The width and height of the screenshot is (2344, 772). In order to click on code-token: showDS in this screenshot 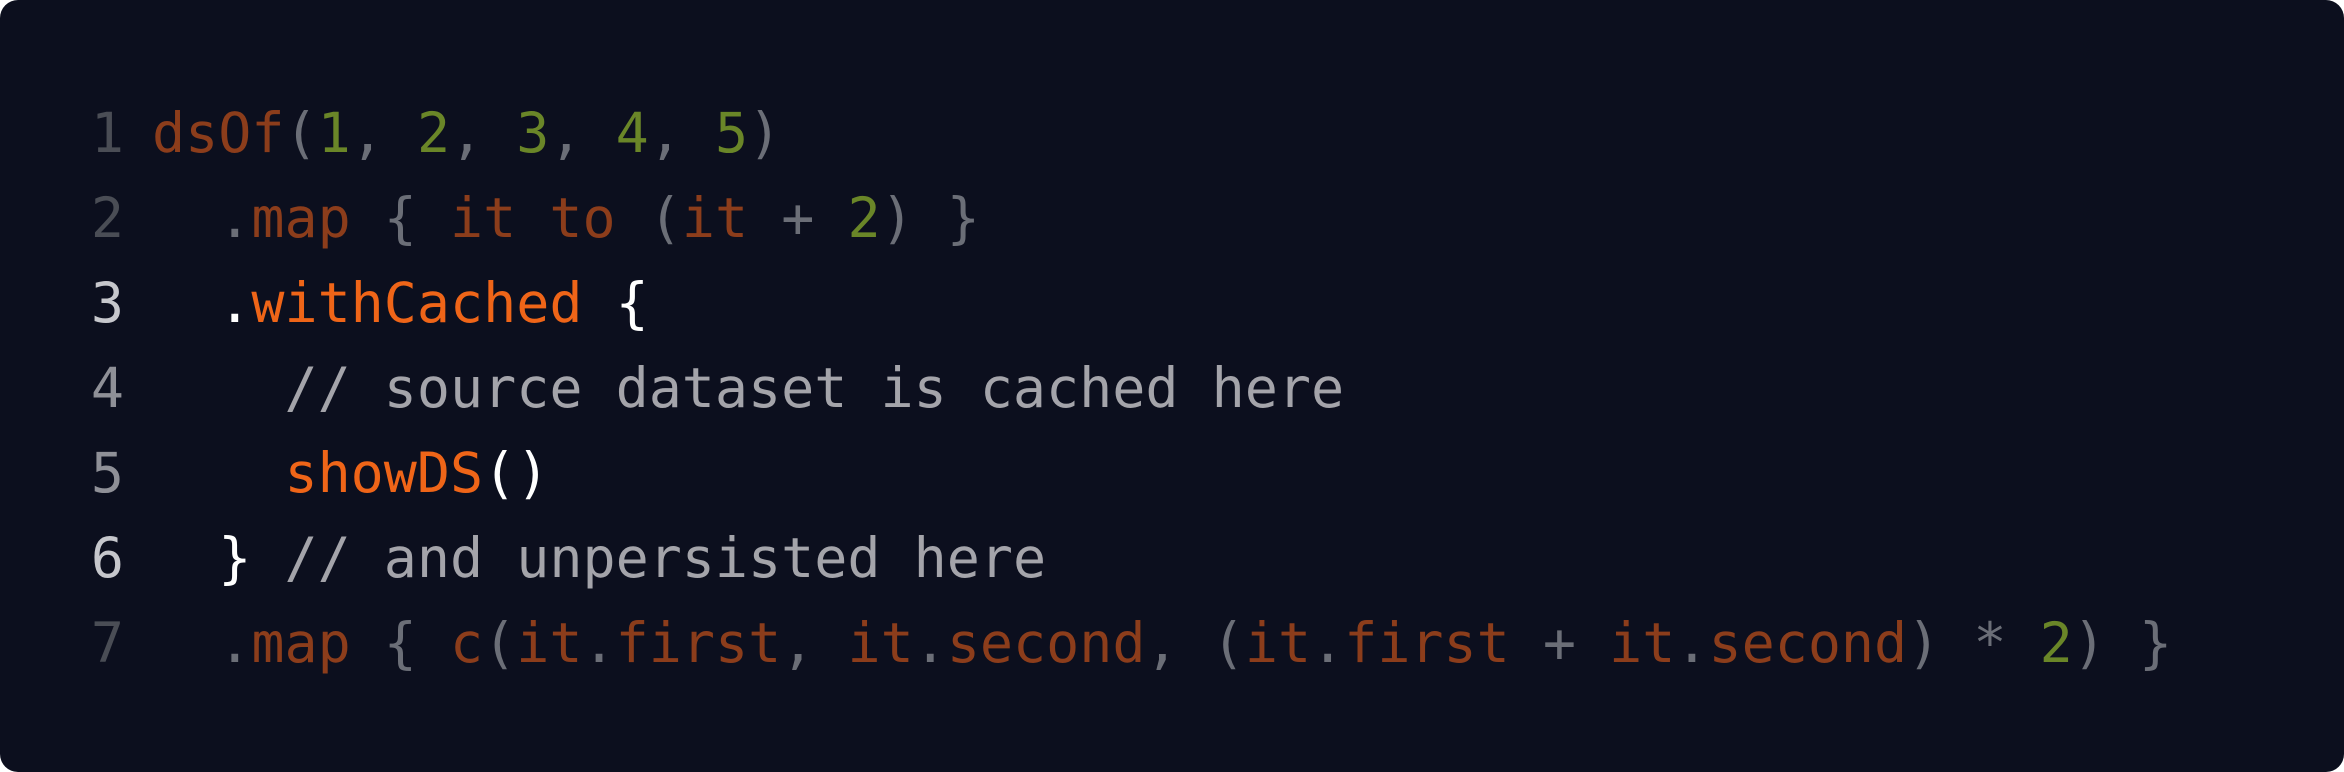, I will do `click(384, 472)`.